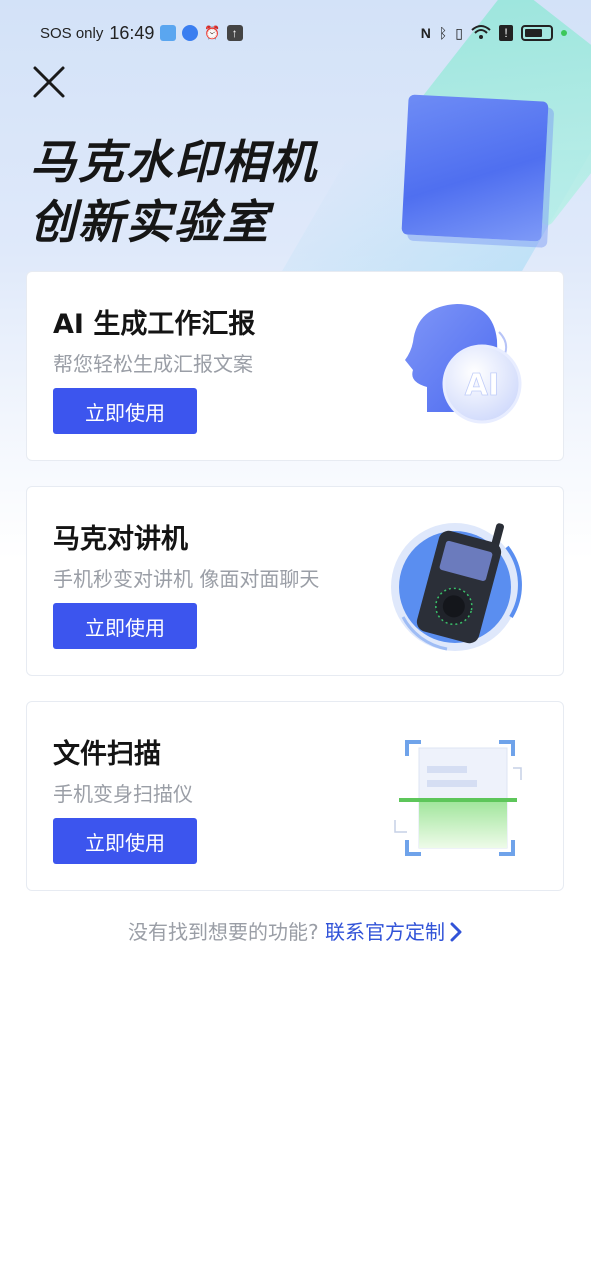 Image resolution: width=591 pixels, height=1280 pixels. What do you see at coordinates (456, 932) in the screenshot?
I see `chevron-right-icon` at bounding box center [456, 932].